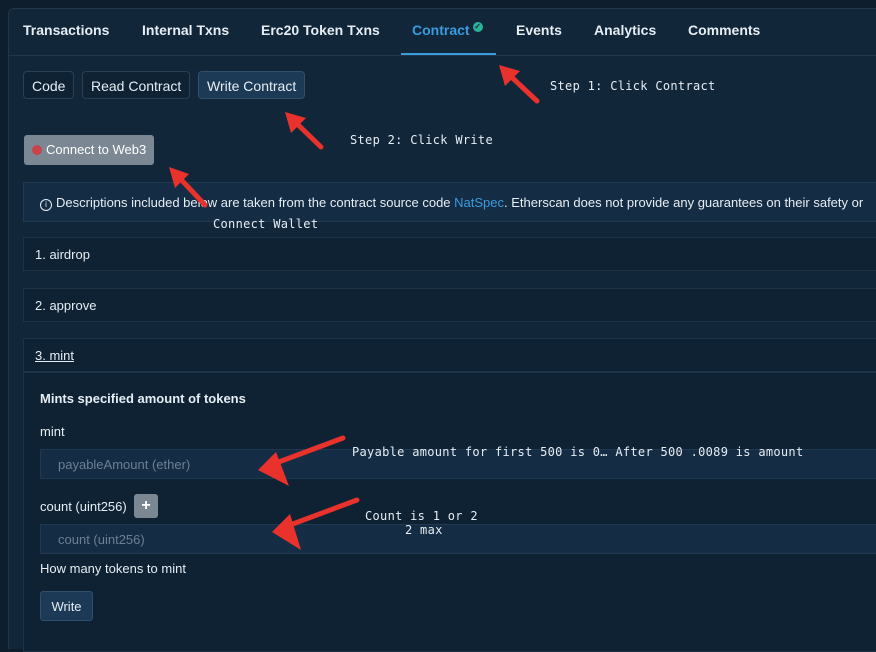 The height and width of the screenshot is (652, 876). Describe the element at coordinates (136, 85) in the screenshot. I see `read-contract-button: Read Contract` at that location.